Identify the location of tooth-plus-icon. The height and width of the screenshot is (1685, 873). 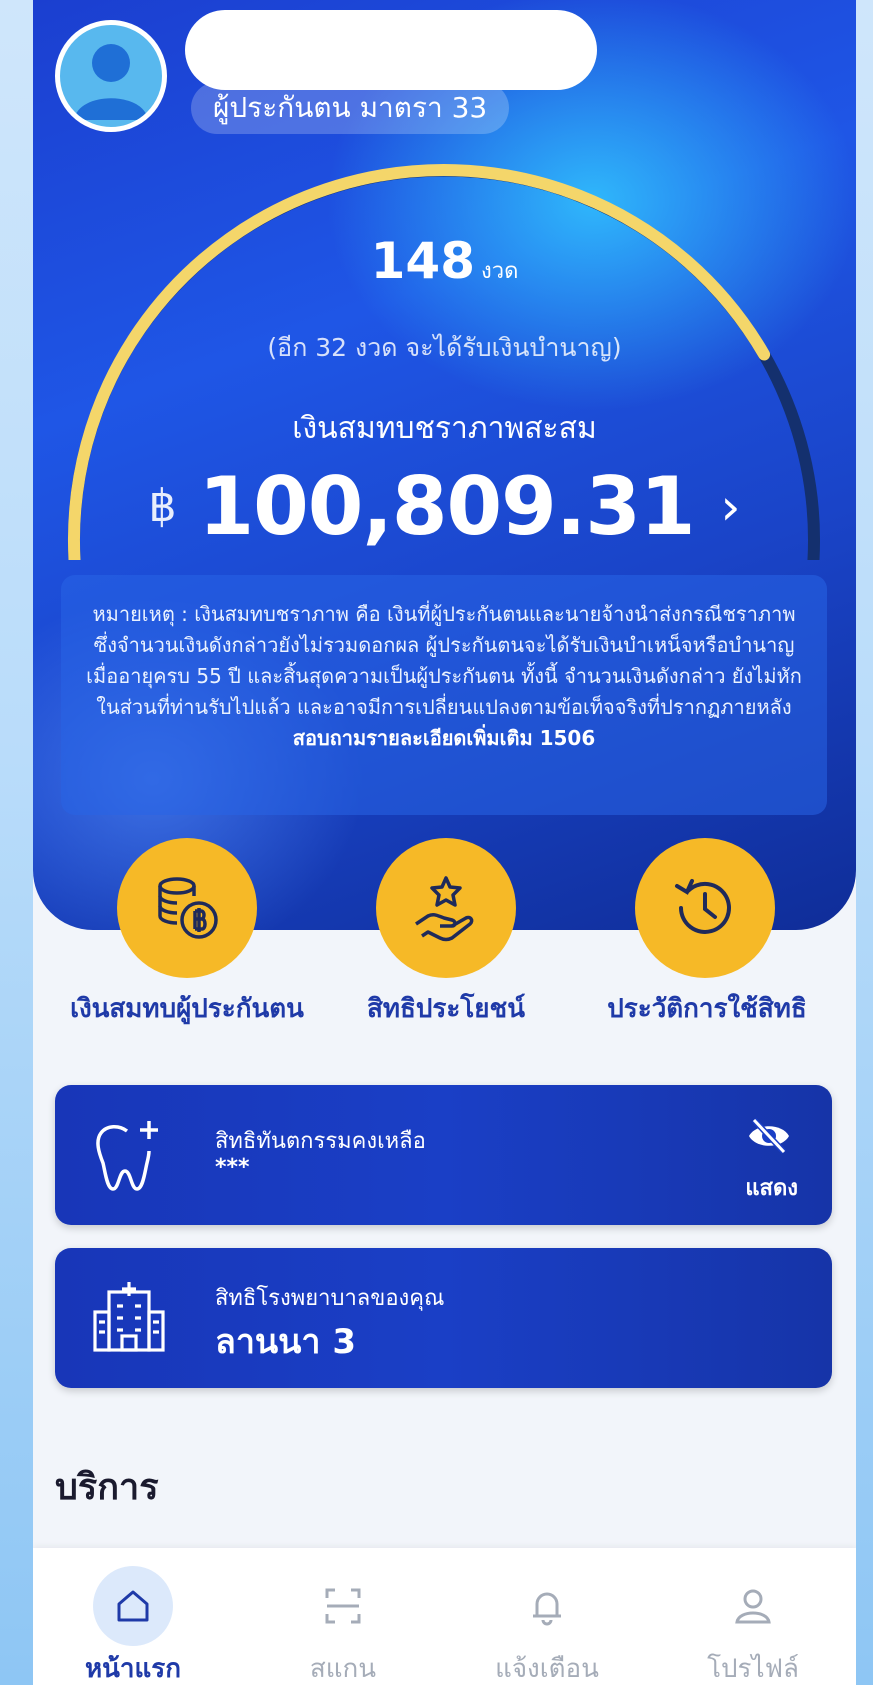
(127, 1156).